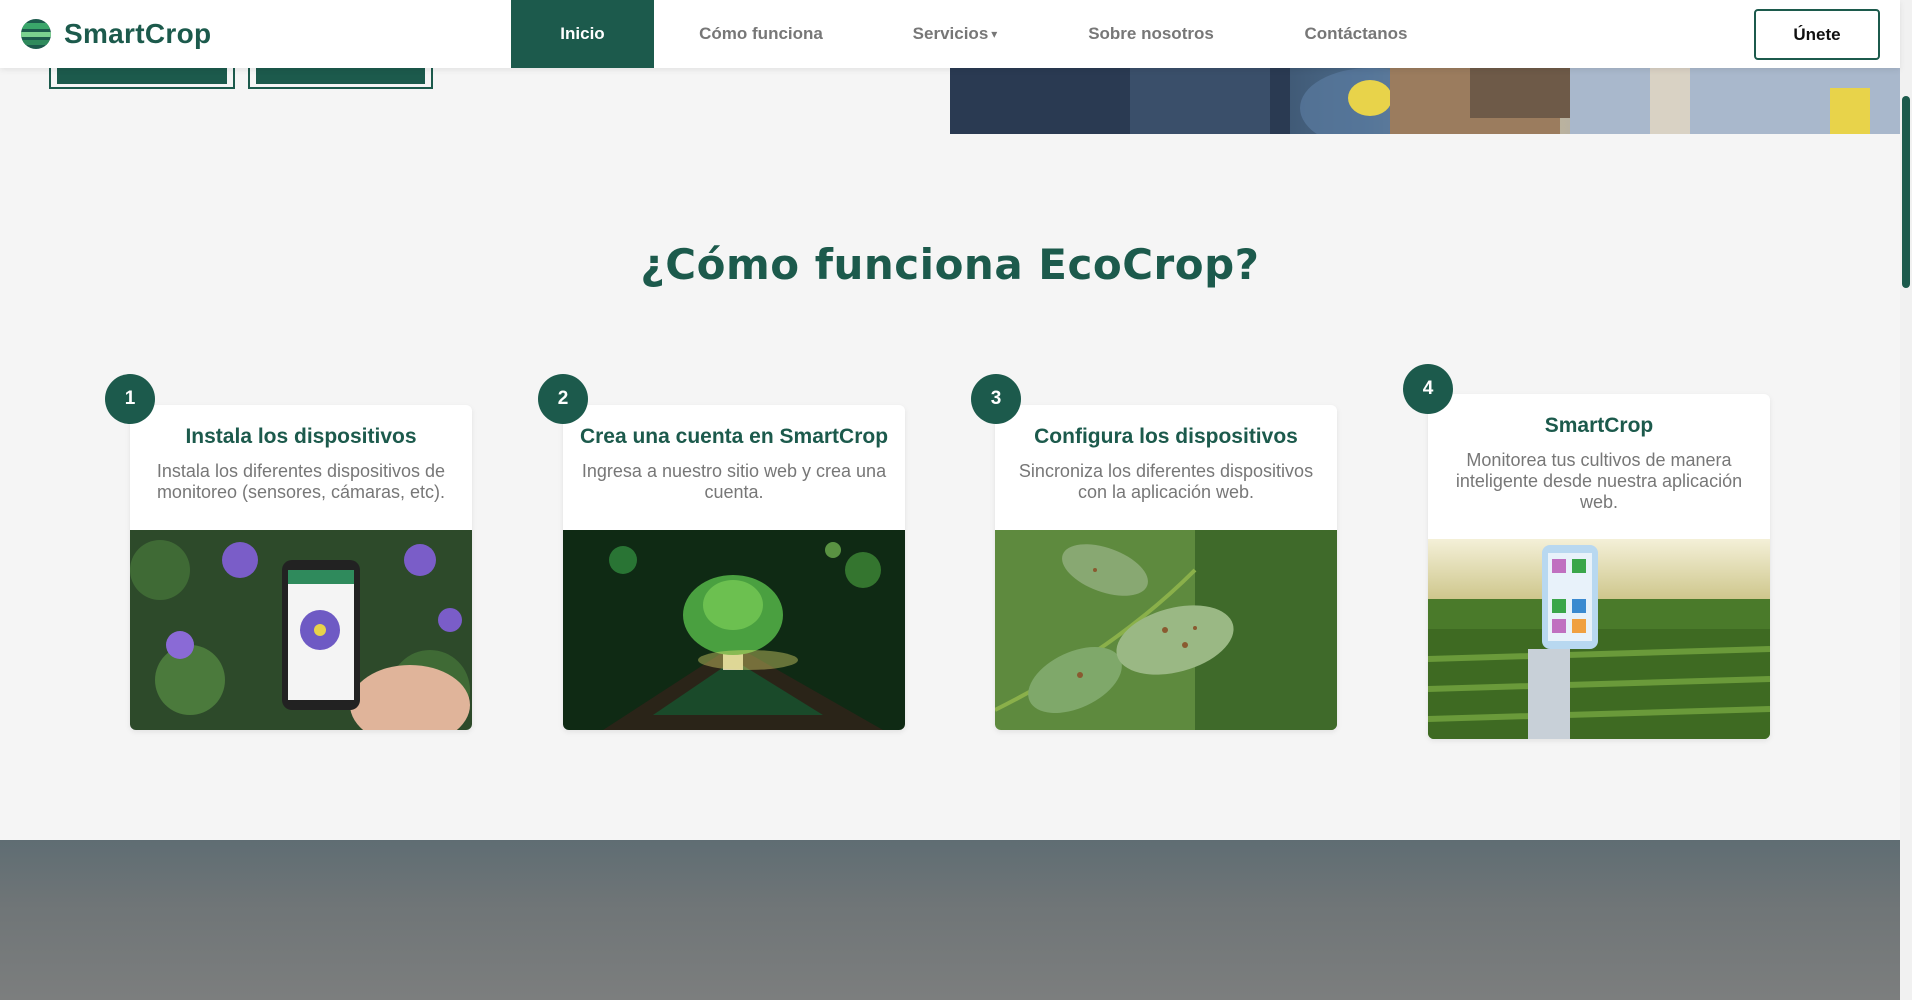  I want to click on step-number-badge: 4, so click(1428, 389).